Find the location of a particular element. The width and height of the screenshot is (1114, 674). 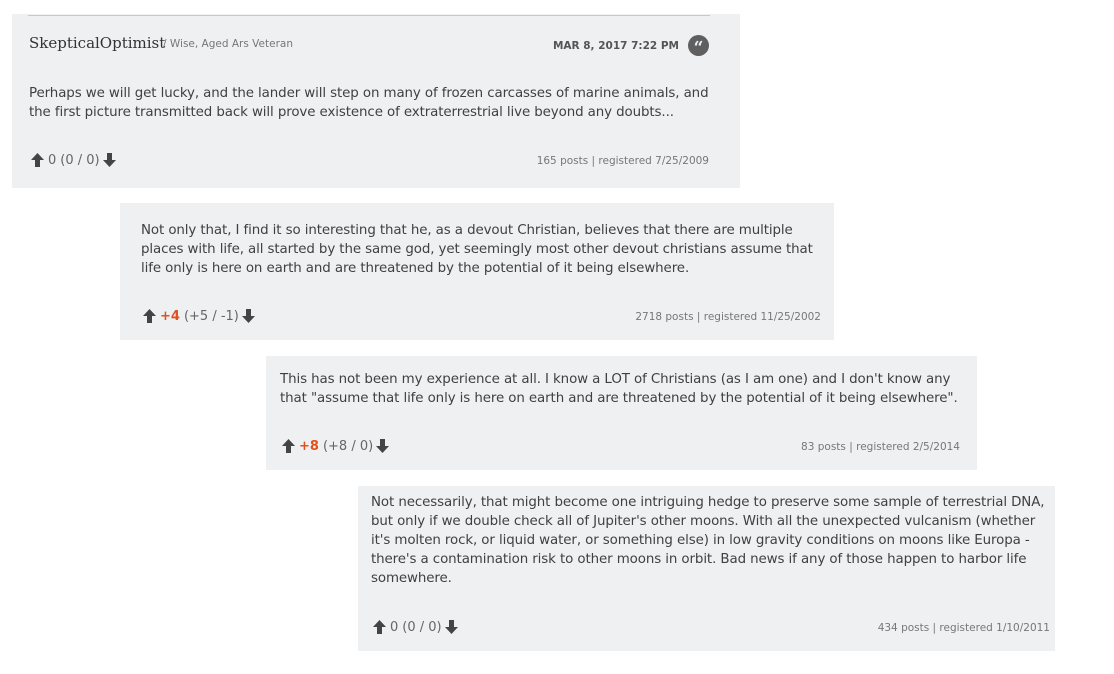

divider is located at coordinates (369, 15).